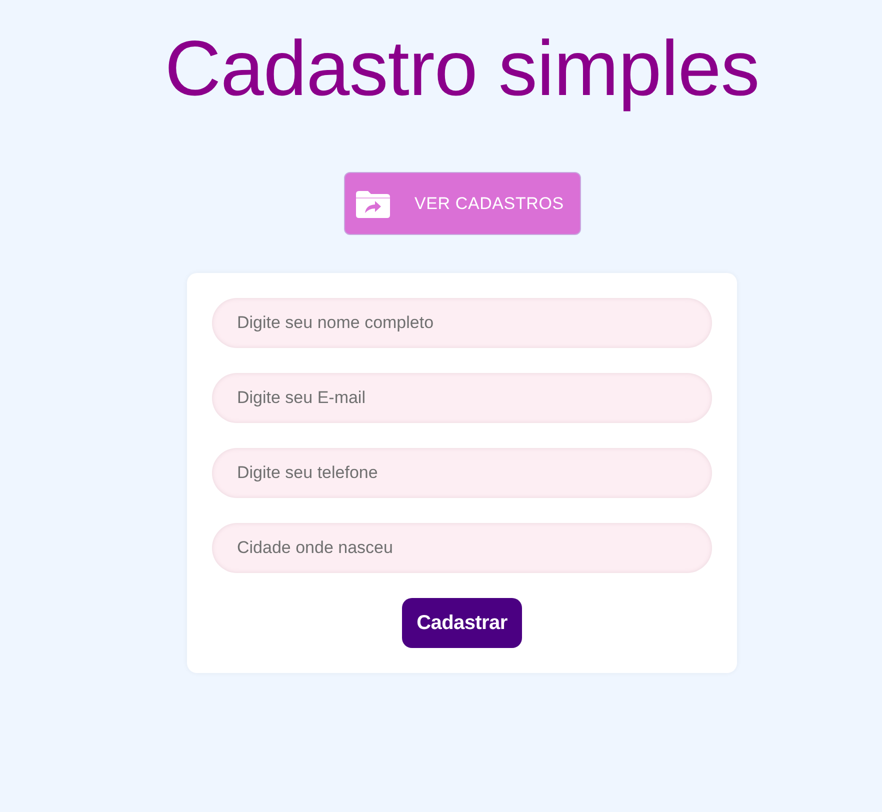 The width and height of the screenshot is (882, 812). What do you see at coordinates (462, 323) in the screenshot?
I see `text-input-field: Digite seu nome completo` at bounding box center [462, 323].